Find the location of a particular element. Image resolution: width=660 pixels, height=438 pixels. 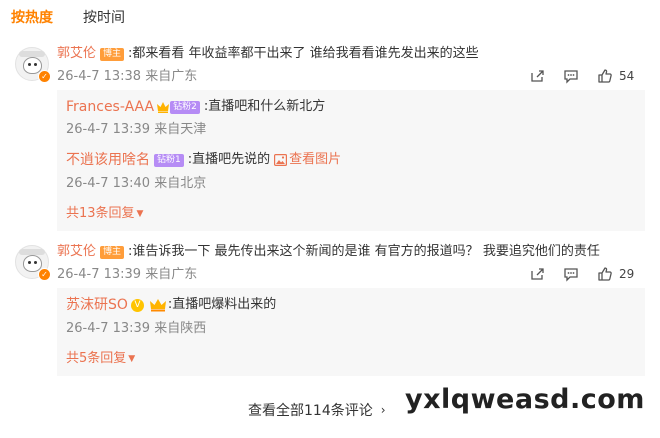

reply-username: Frances-AAA is located at coordinates (110, 107).